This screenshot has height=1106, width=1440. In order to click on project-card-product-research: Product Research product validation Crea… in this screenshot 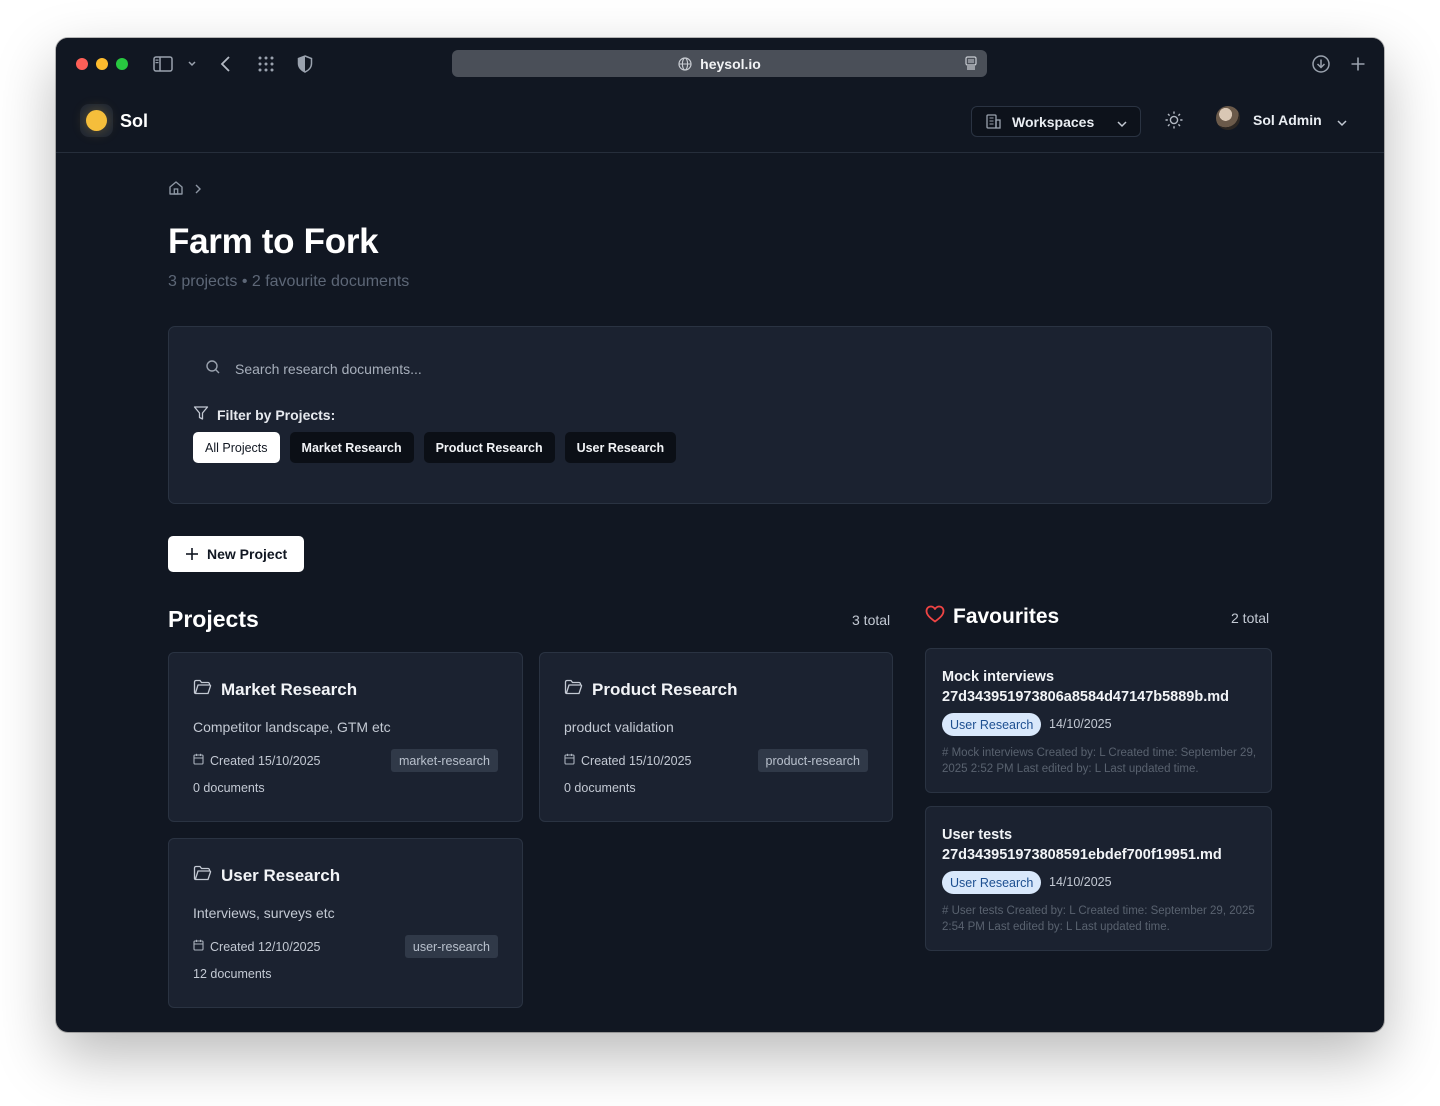, I will do `click(716, 737)`.